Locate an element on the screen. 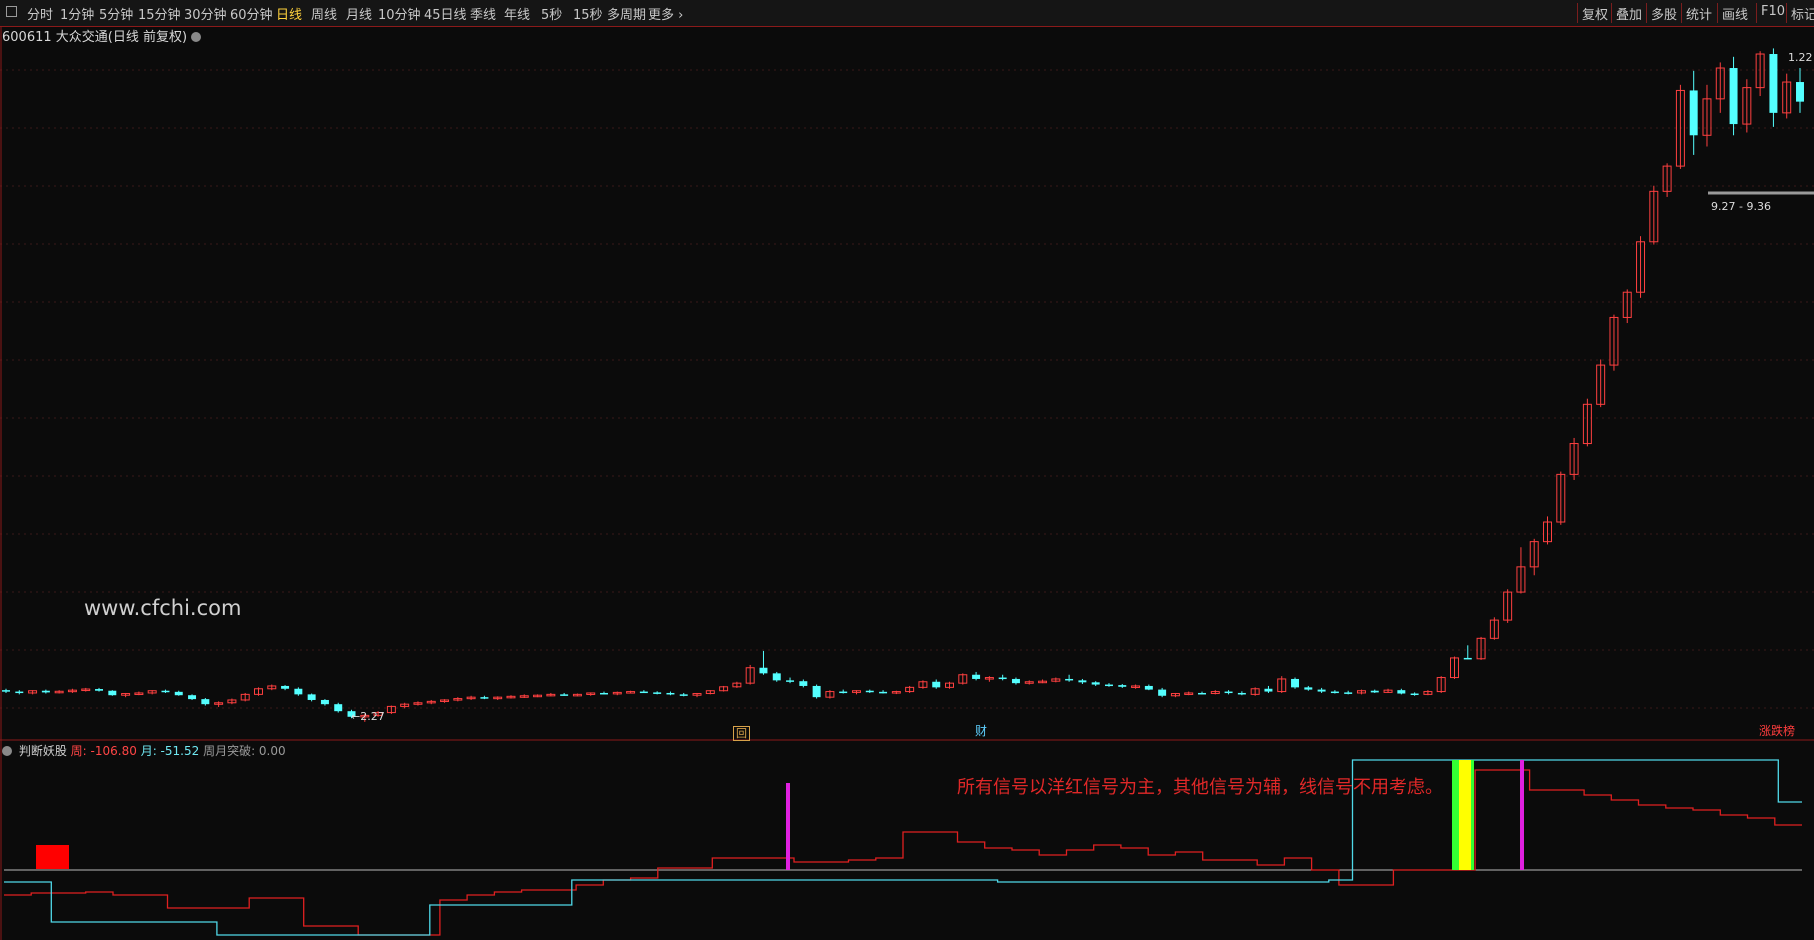  indicator-header: 判断妖股 周: -106.80 月: -51.52 周月突破: 0.00 is located at coordinates (144, 750).